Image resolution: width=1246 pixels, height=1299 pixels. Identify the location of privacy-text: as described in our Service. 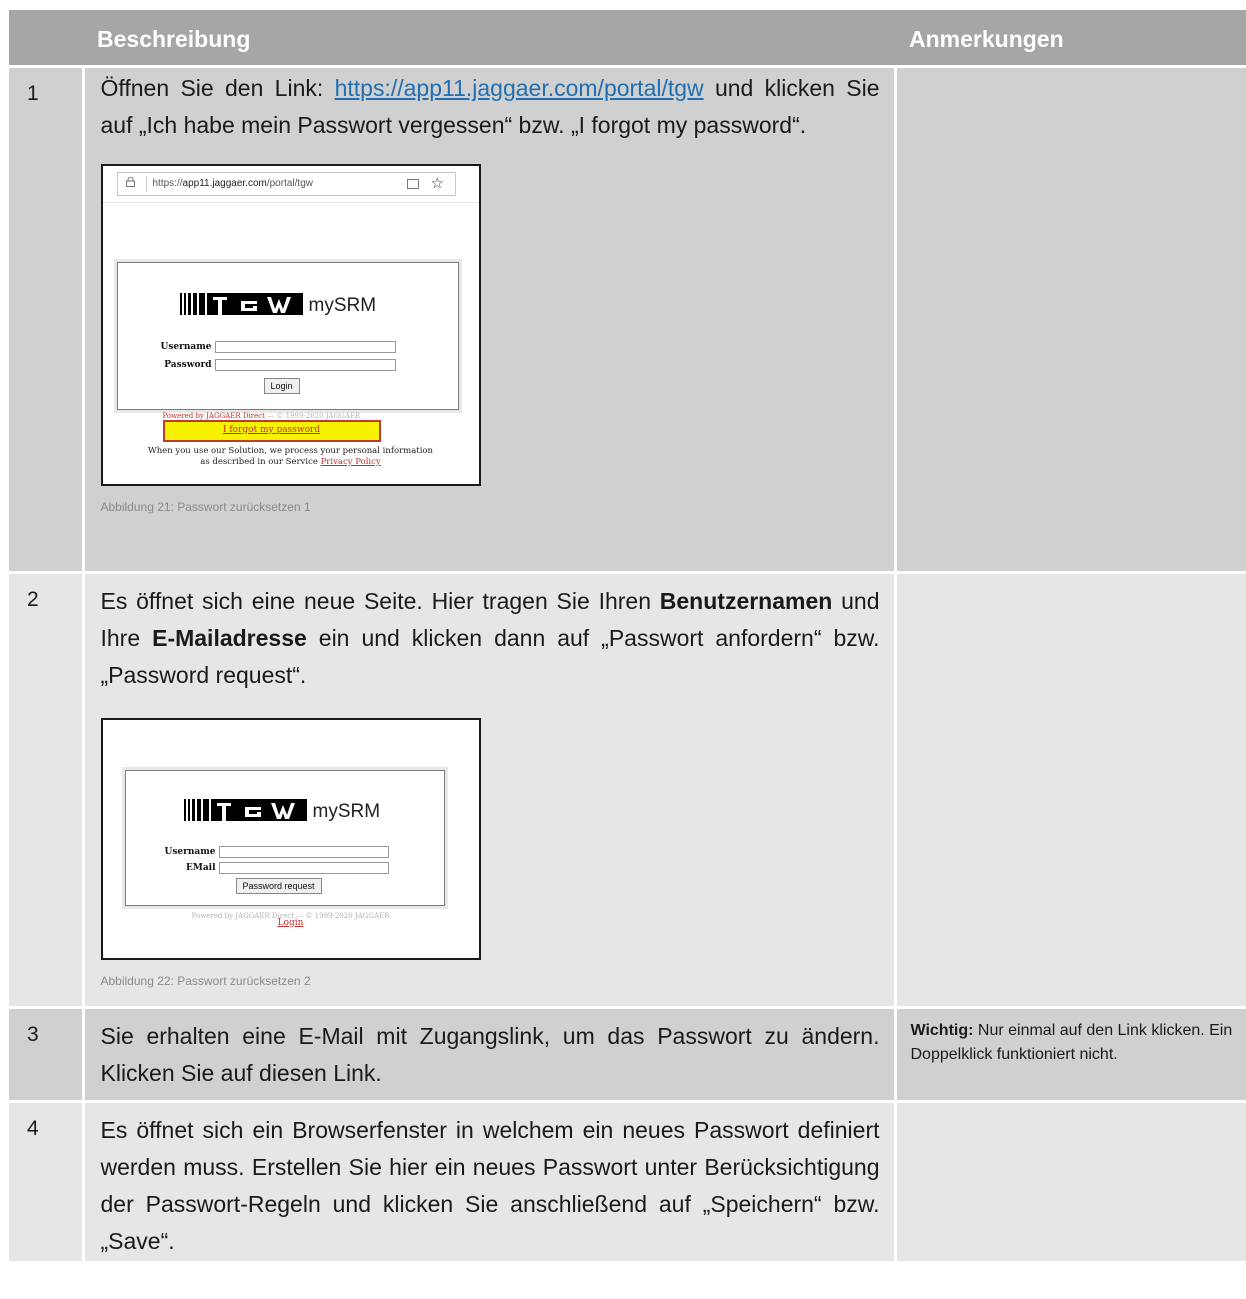
(260, 461).